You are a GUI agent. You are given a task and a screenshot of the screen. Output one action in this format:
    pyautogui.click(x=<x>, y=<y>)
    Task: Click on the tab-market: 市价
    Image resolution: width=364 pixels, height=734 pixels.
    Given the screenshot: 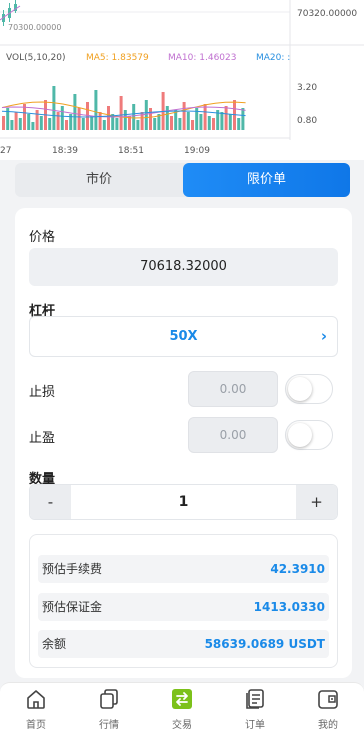 What is the action you would take?
    pyautogui.click(x=99, y=180)
    